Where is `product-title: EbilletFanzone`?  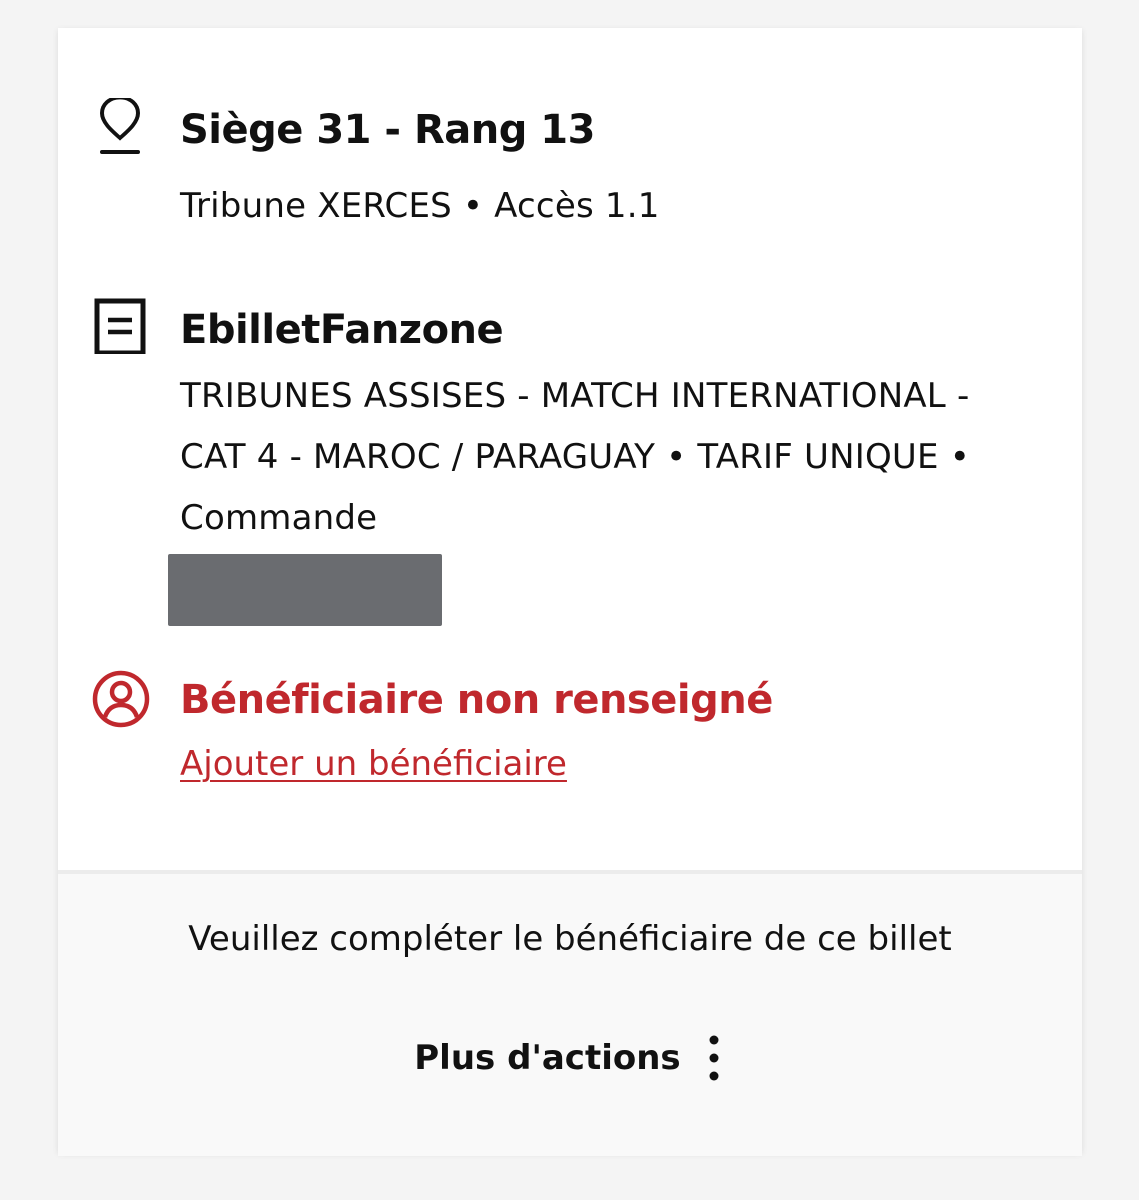 product-title: EbilletFanzone is located at coordinates (342, 330).